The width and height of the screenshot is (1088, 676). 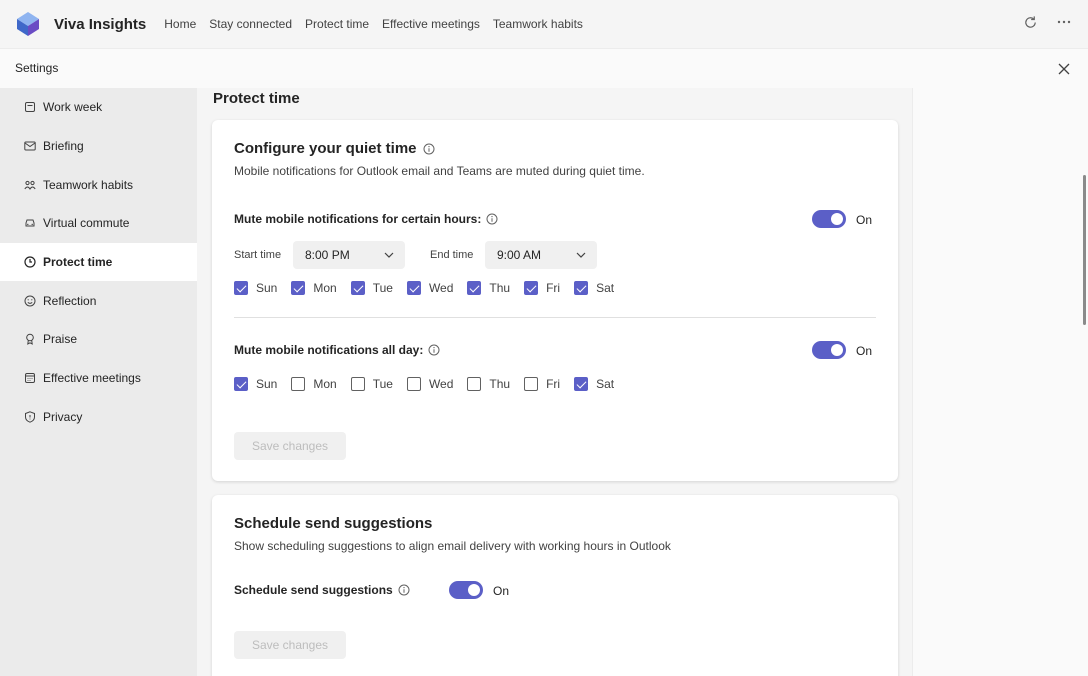 What do you see at coordinates (98, 339) in the screenshot?
I see `sidebar-item-praise: Praise` at bounding box center [98, 339].